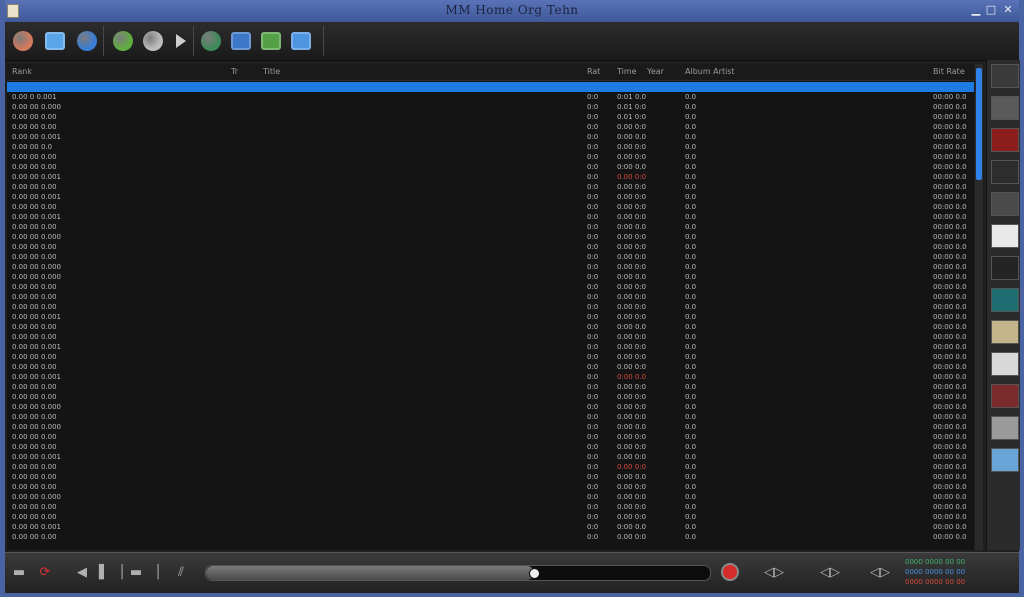 Image resolution: width=1024 pixels, height=597 pixels. What do you see at coordinates (1008, 10) in the screenshot?
I see `close-icon: ✕` at bounding box center [1008, 10].